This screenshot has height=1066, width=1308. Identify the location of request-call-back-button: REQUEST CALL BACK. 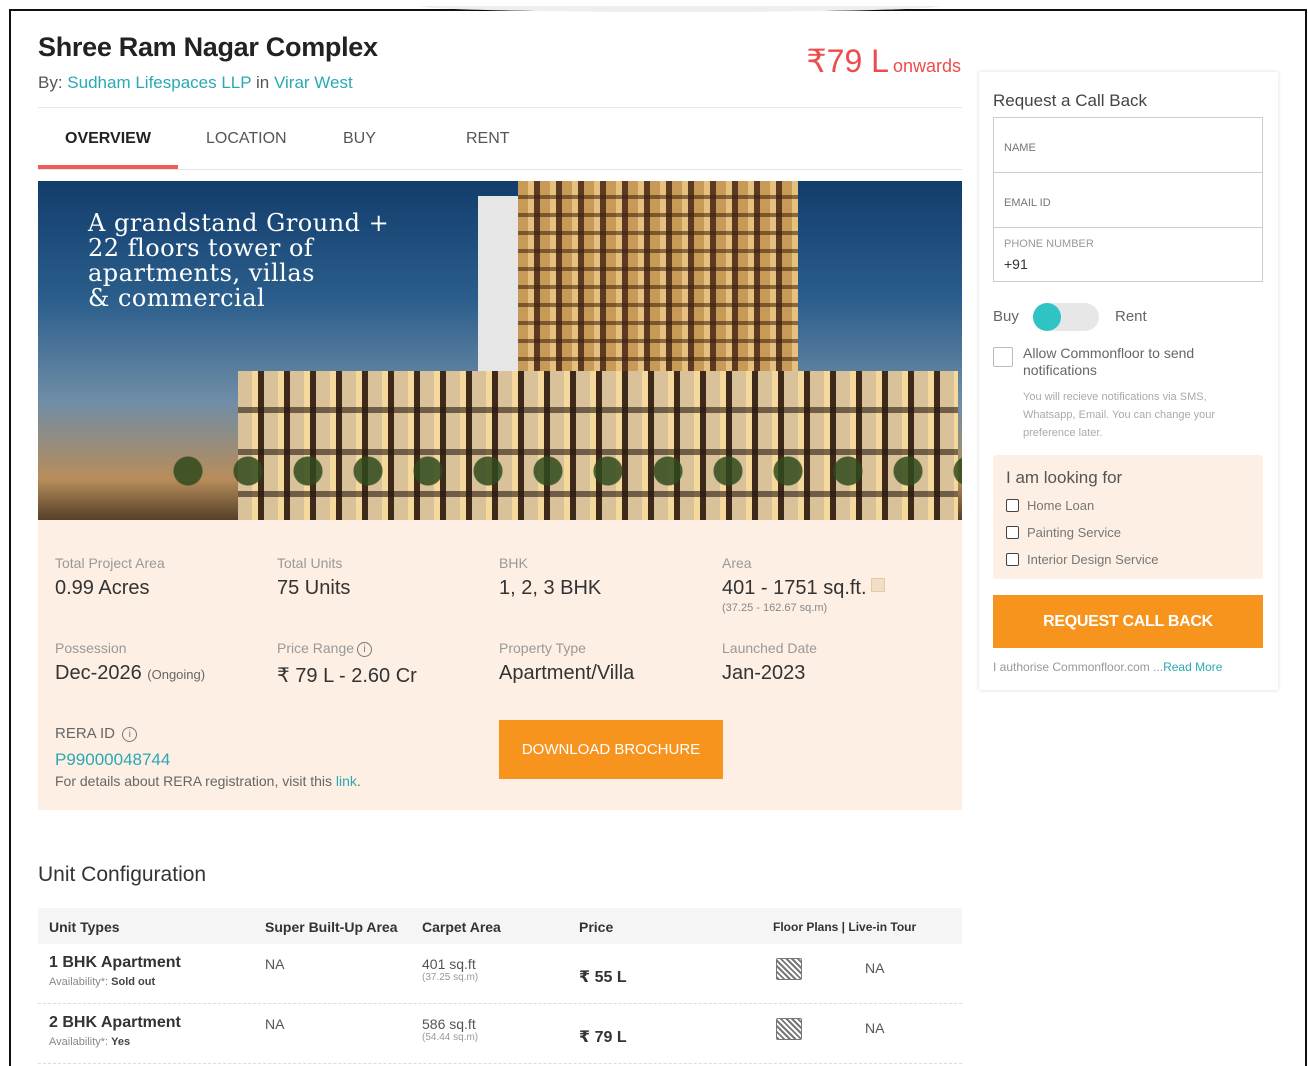
(1128, 621).